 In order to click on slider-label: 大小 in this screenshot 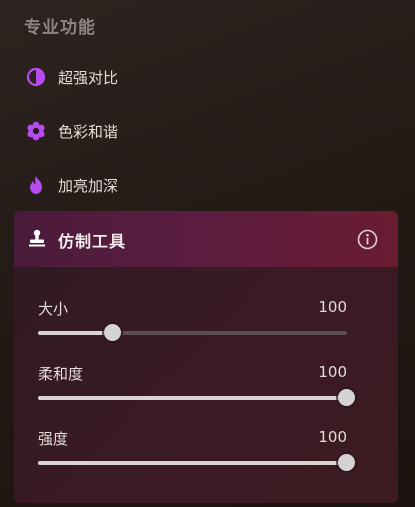, I will do `click(53, 309)`.